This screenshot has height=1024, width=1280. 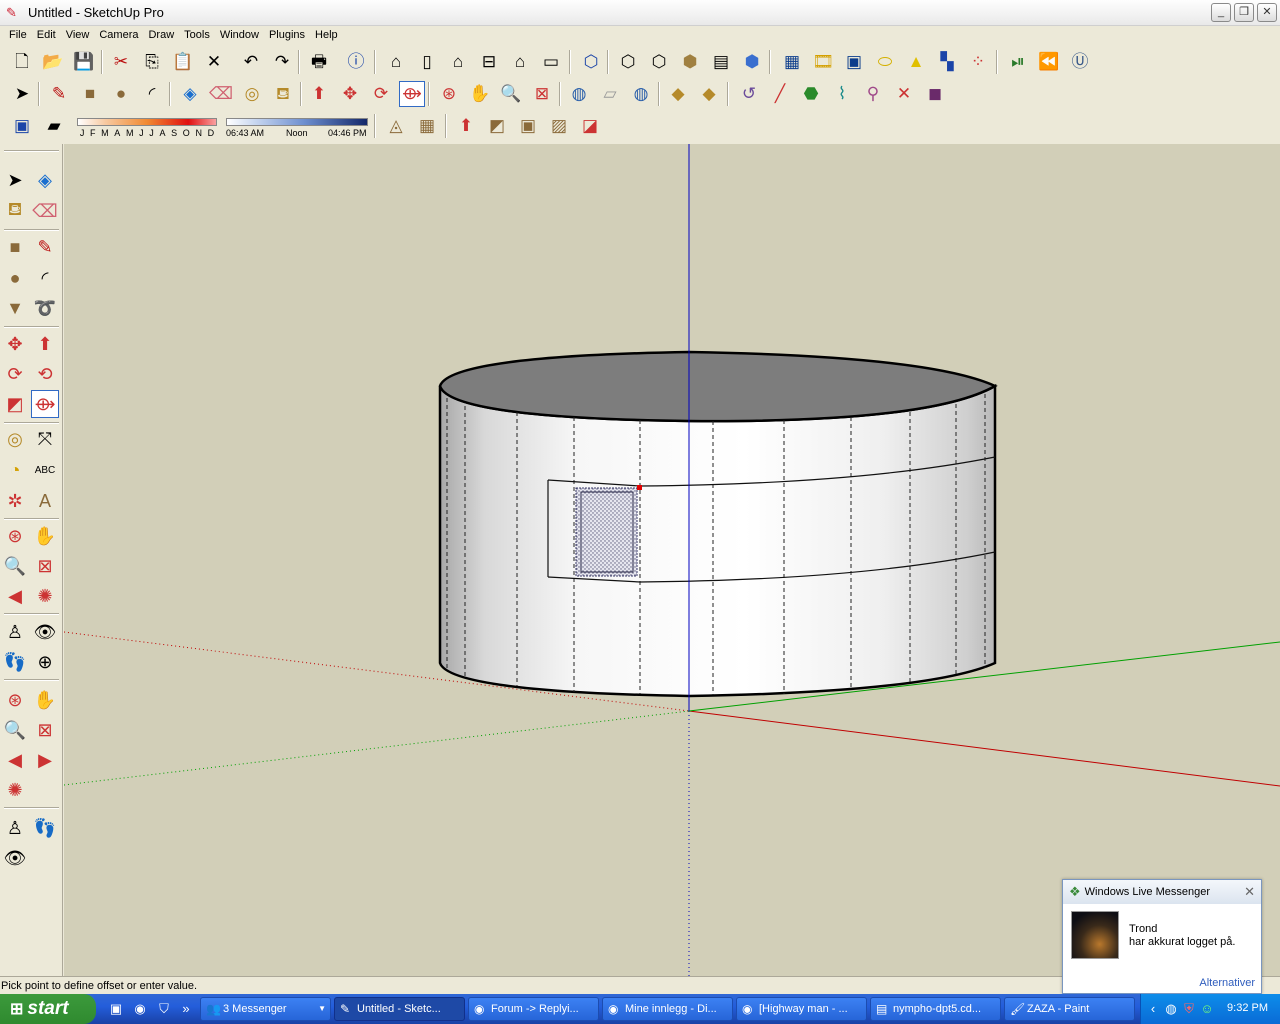 What do you see at coordinates (916, 62) in the screenshot?
I see `shadows-icon: ▲` at bounding box center [916, 62].